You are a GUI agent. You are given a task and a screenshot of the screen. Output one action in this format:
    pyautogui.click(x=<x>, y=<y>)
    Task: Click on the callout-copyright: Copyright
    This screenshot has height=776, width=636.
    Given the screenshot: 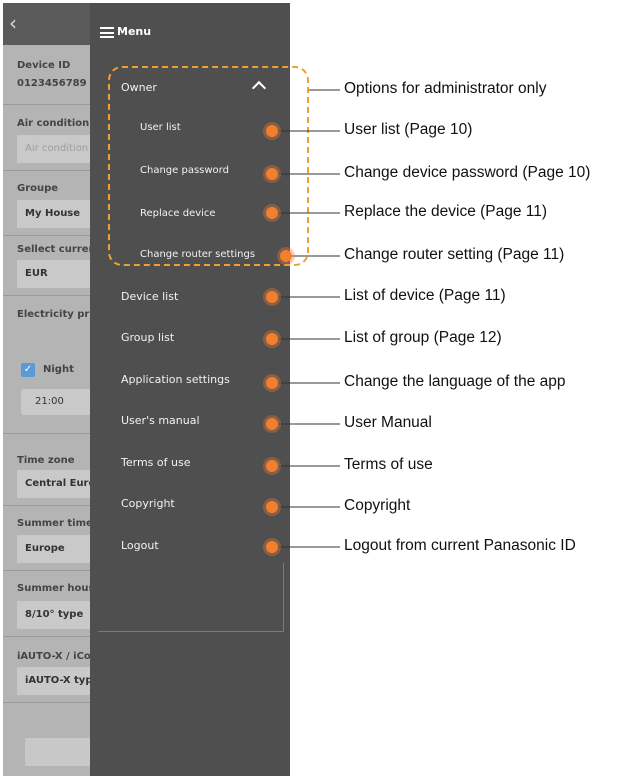 What is the action you would take?
    pyautogui.click(x=377, y=505)
    